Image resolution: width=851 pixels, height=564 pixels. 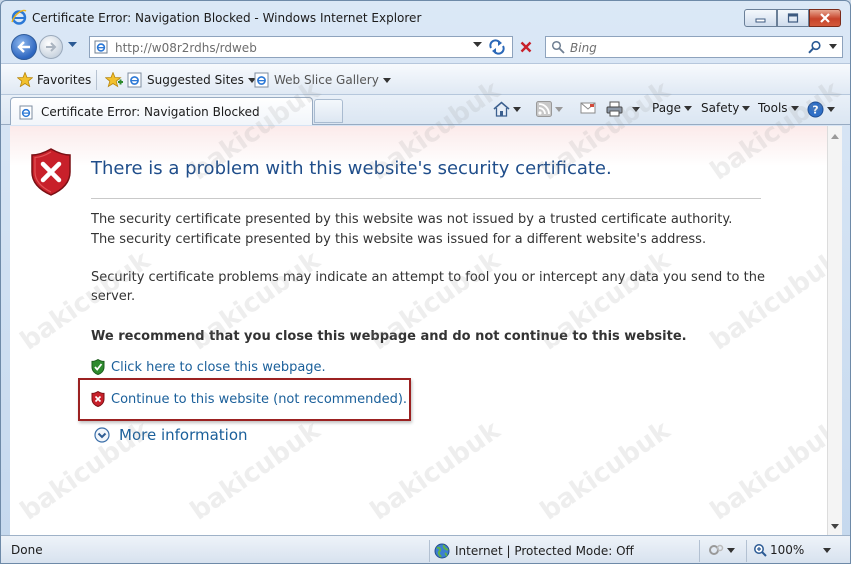 I want to click on window-controls, so click(x=792, y=18).